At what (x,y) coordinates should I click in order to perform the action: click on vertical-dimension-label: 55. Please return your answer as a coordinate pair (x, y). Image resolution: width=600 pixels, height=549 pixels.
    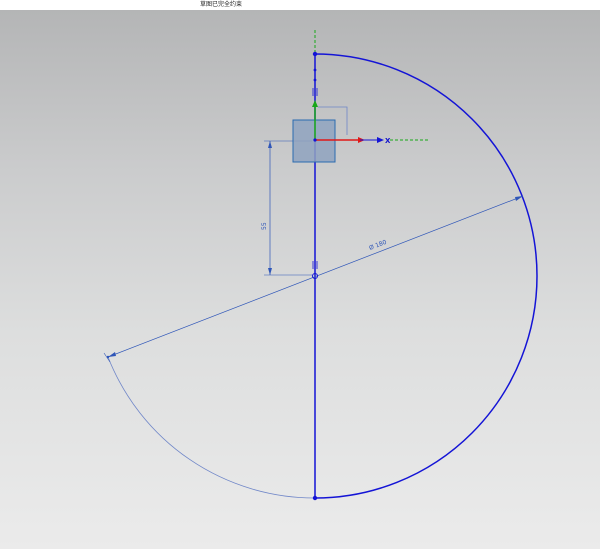
    Looking at the image, I should click on (264, 226).